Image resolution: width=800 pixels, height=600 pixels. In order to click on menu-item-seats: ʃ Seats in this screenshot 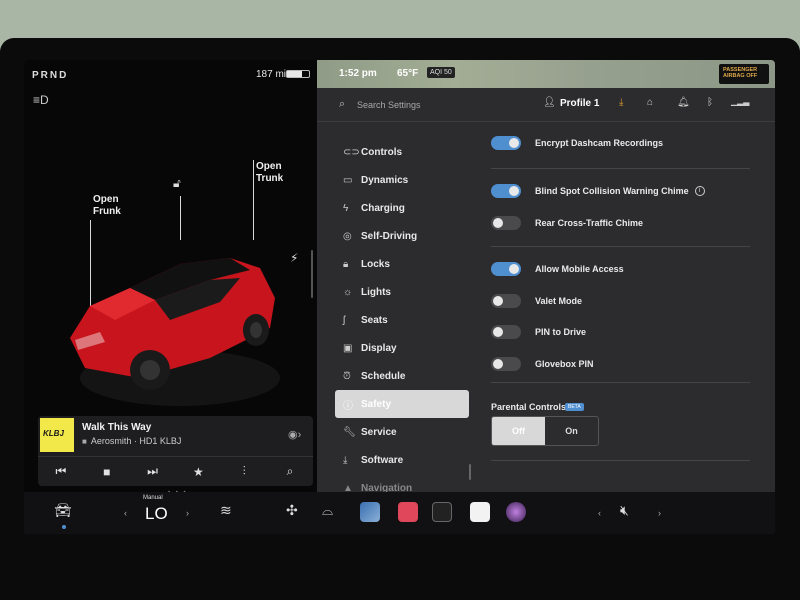, I will do `click(402, 320)`.